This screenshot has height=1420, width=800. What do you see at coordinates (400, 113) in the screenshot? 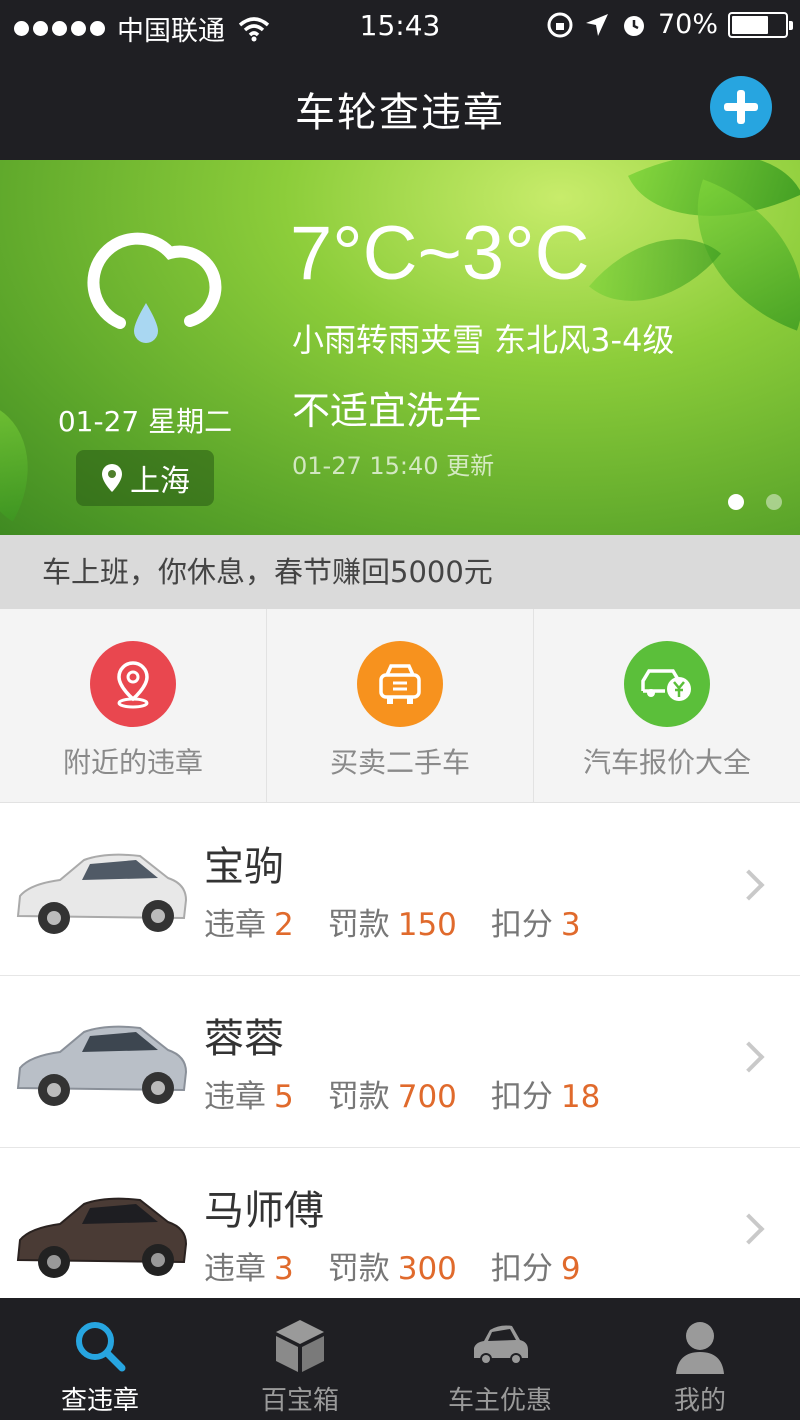
I see `page-title: 车轮查违章` at bounding box center [400, 113].